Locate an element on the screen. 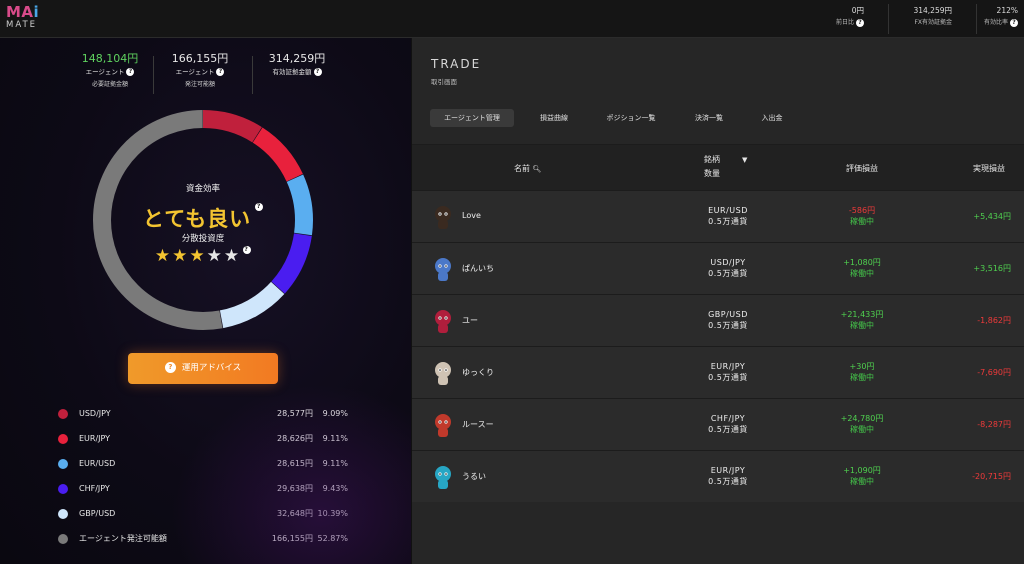 This screenshot has width=1024, height=564. star-filled-icons: ★★★ is located at coordinates (180, 256).